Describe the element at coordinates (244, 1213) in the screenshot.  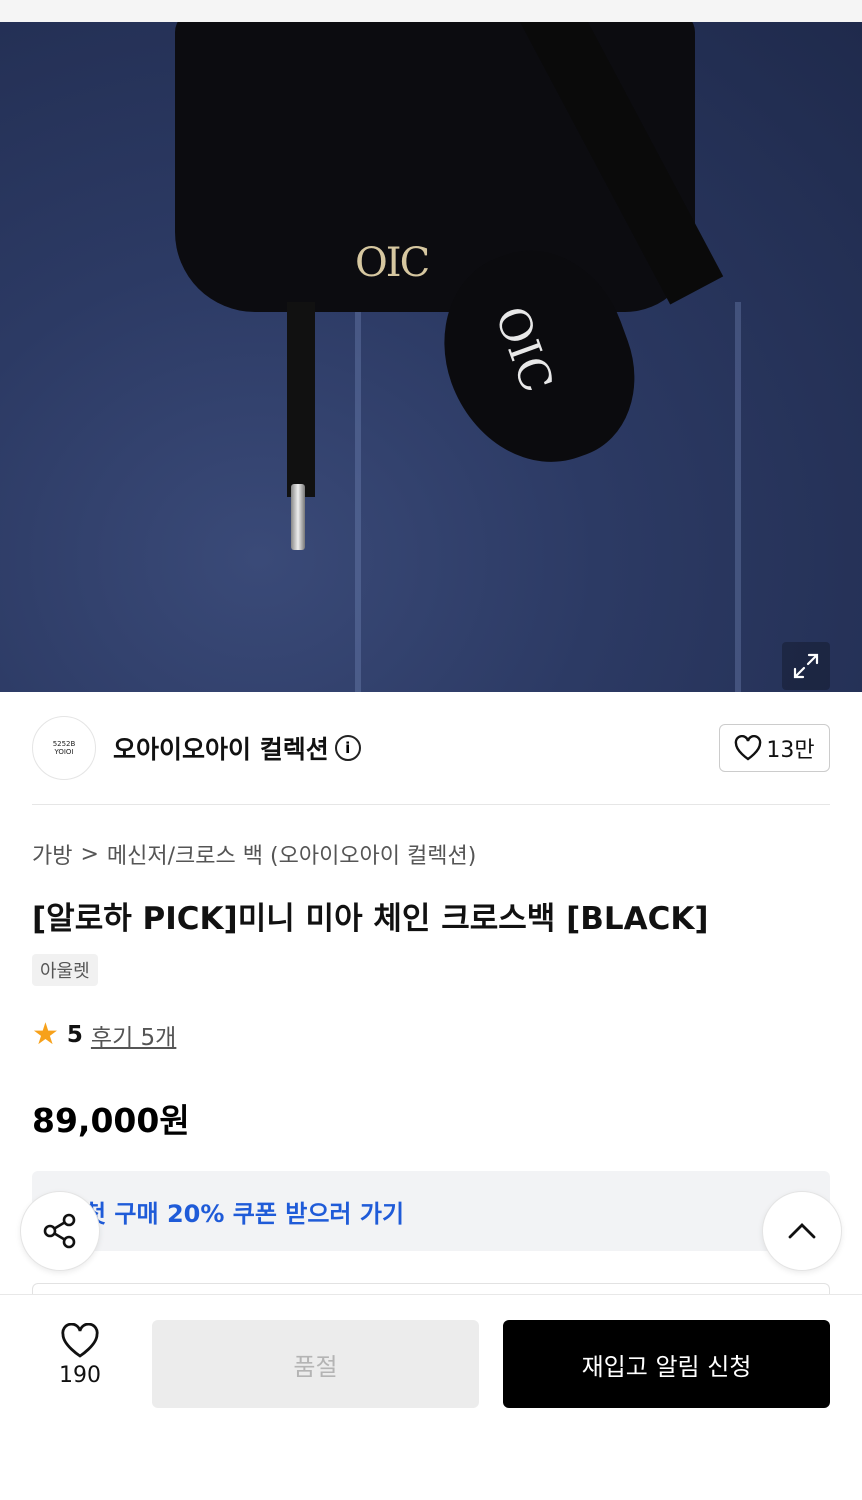
I see `coupon-label: 첫 구매 20% 쿠폰 받으러 가기` at that location.